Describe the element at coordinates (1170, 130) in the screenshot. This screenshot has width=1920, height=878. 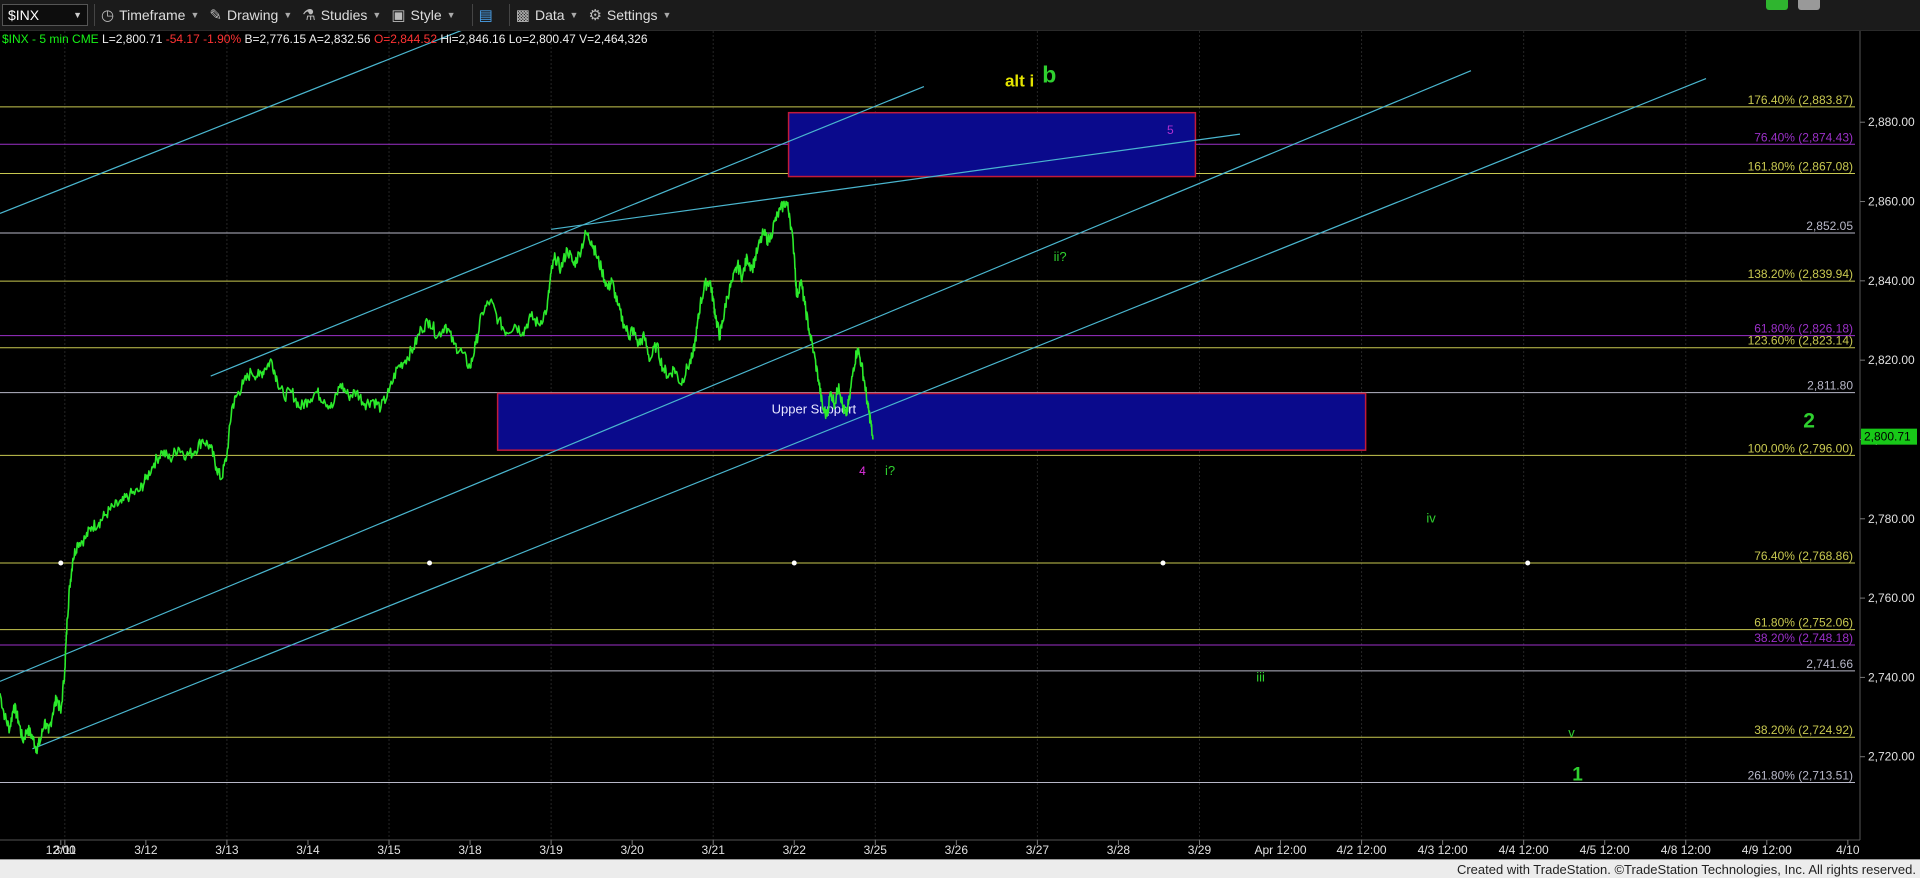
I see `wave-label: 5` at that location.